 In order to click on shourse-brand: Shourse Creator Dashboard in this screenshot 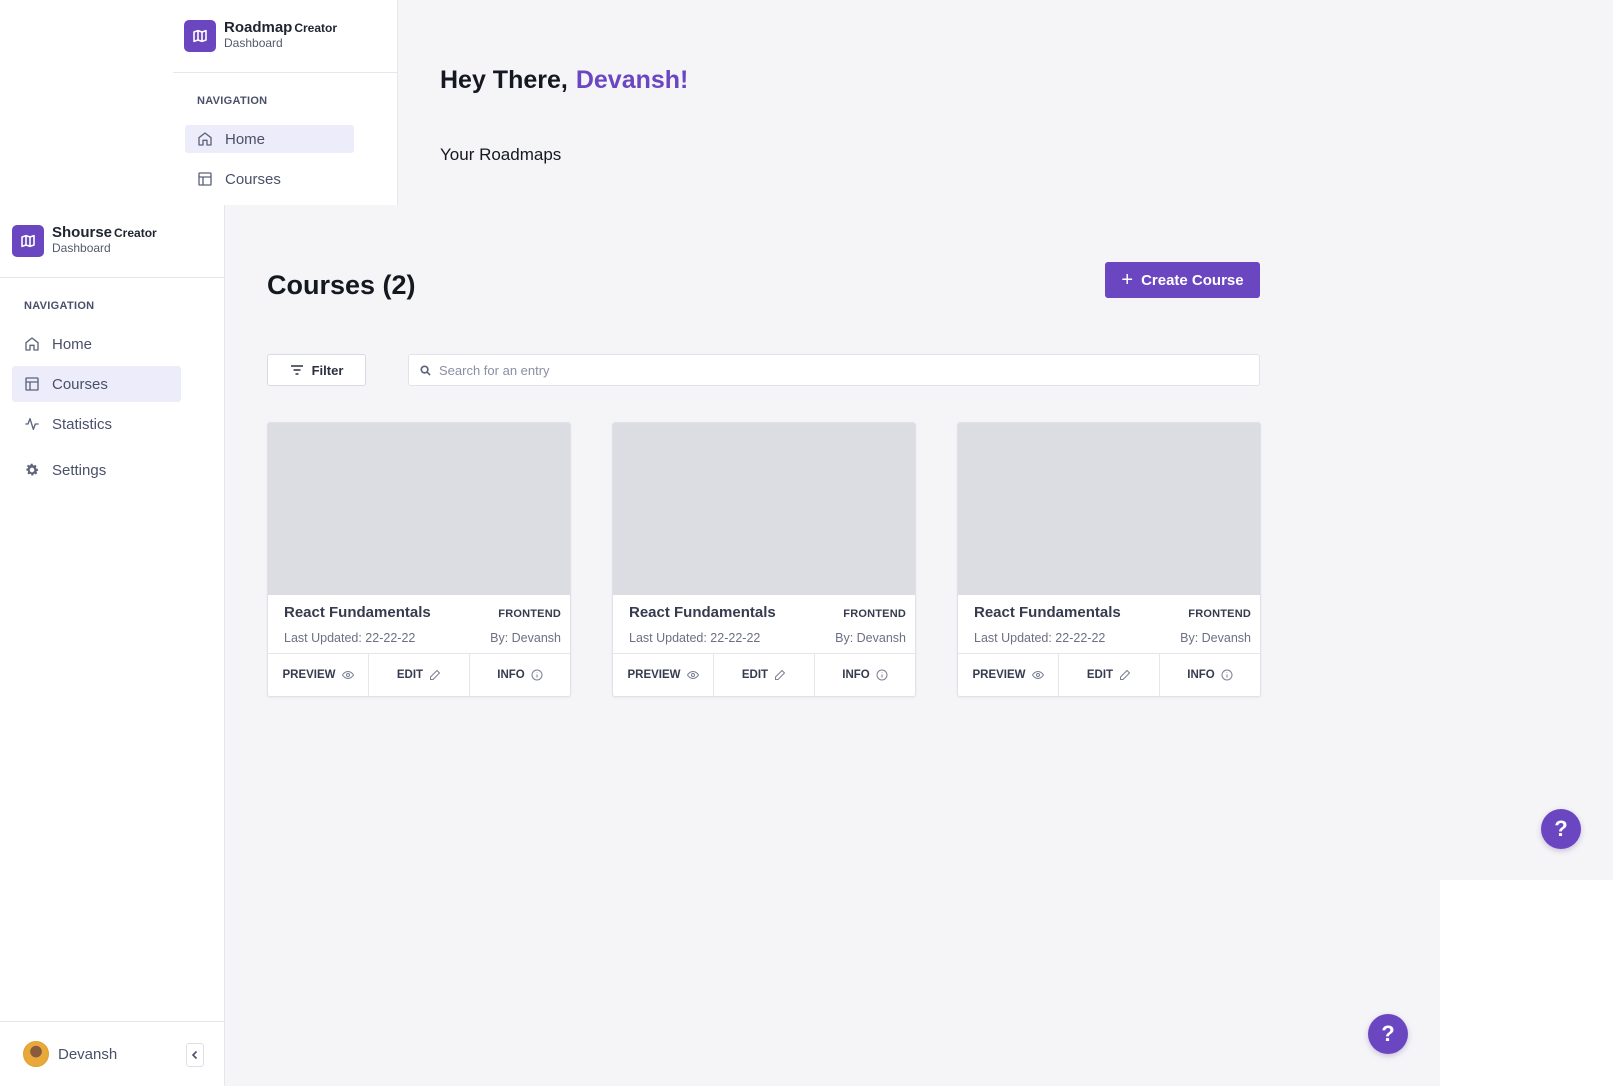, I will do `click(84, 241)`.